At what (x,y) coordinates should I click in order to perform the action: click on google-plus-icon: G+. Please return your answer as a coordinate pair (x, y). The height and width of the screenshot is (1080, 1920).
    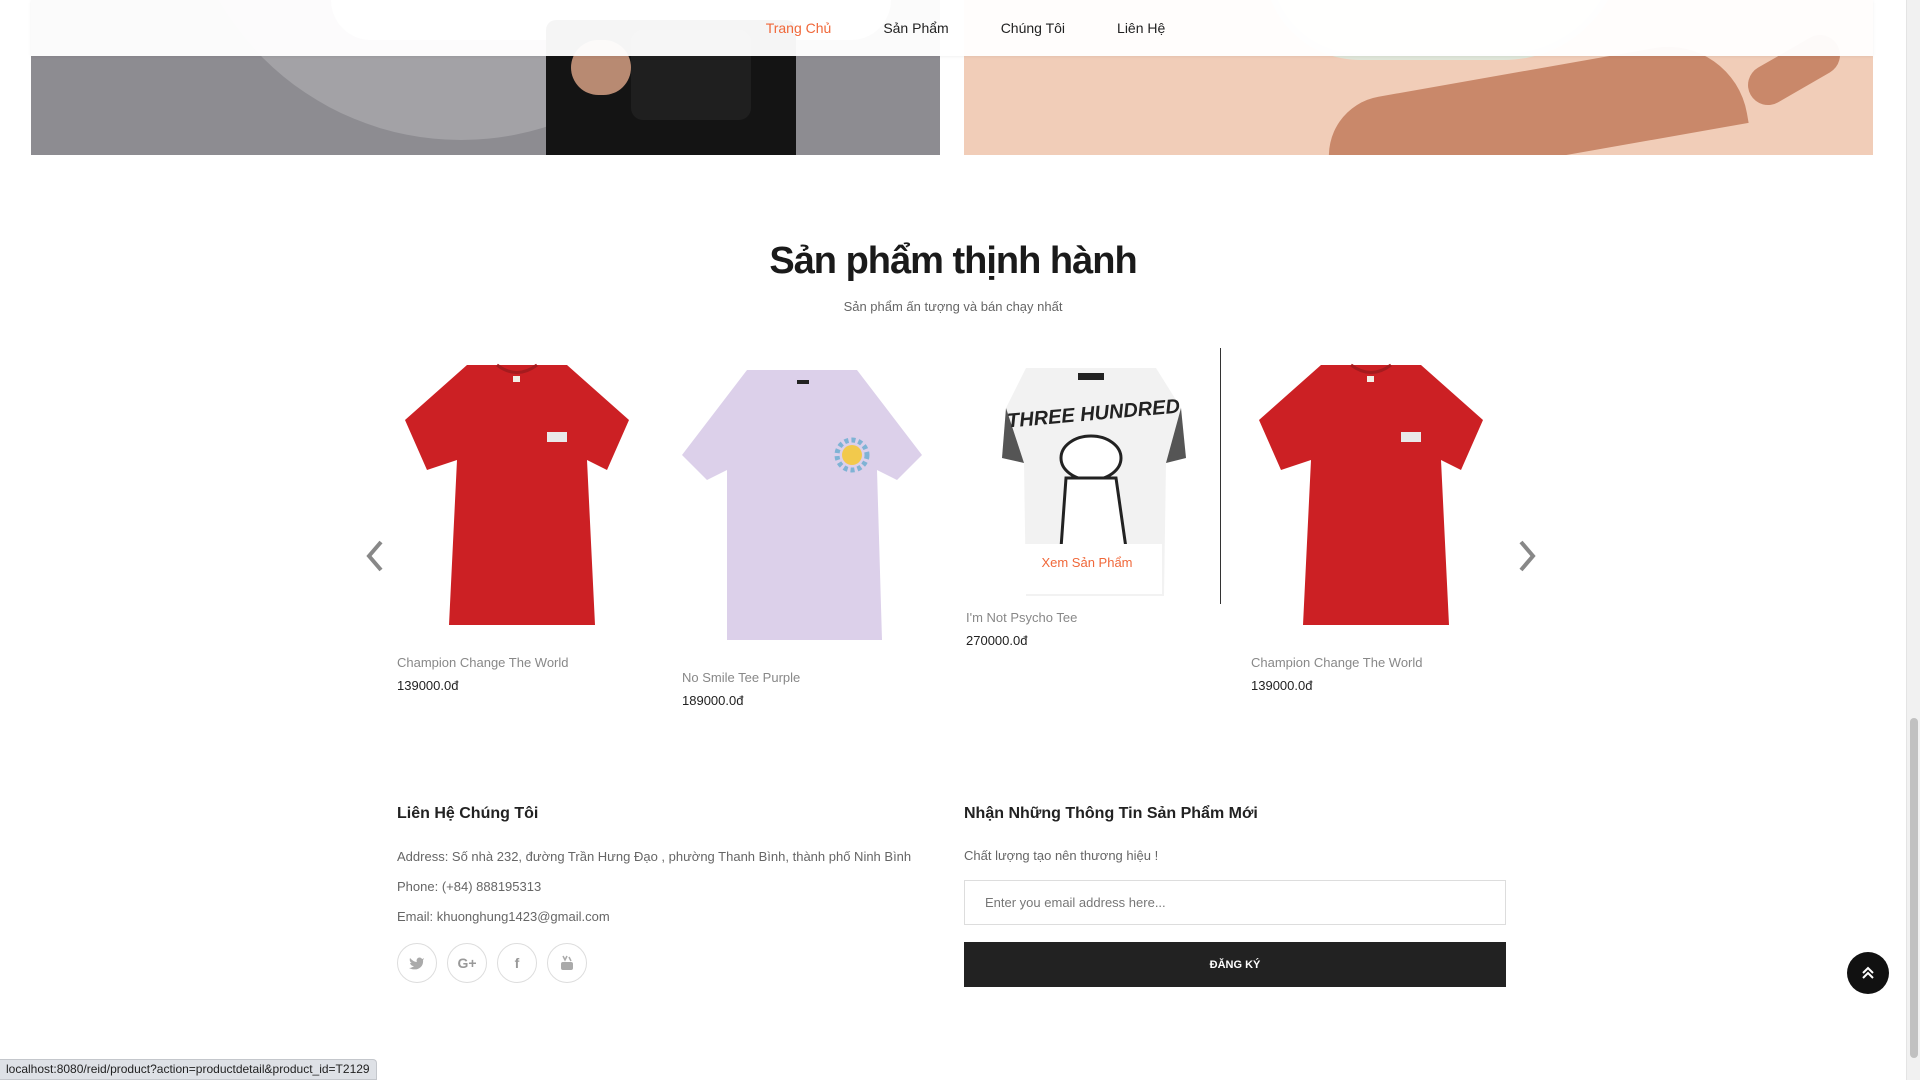
    Looking at the image, I should click on (467, 963).